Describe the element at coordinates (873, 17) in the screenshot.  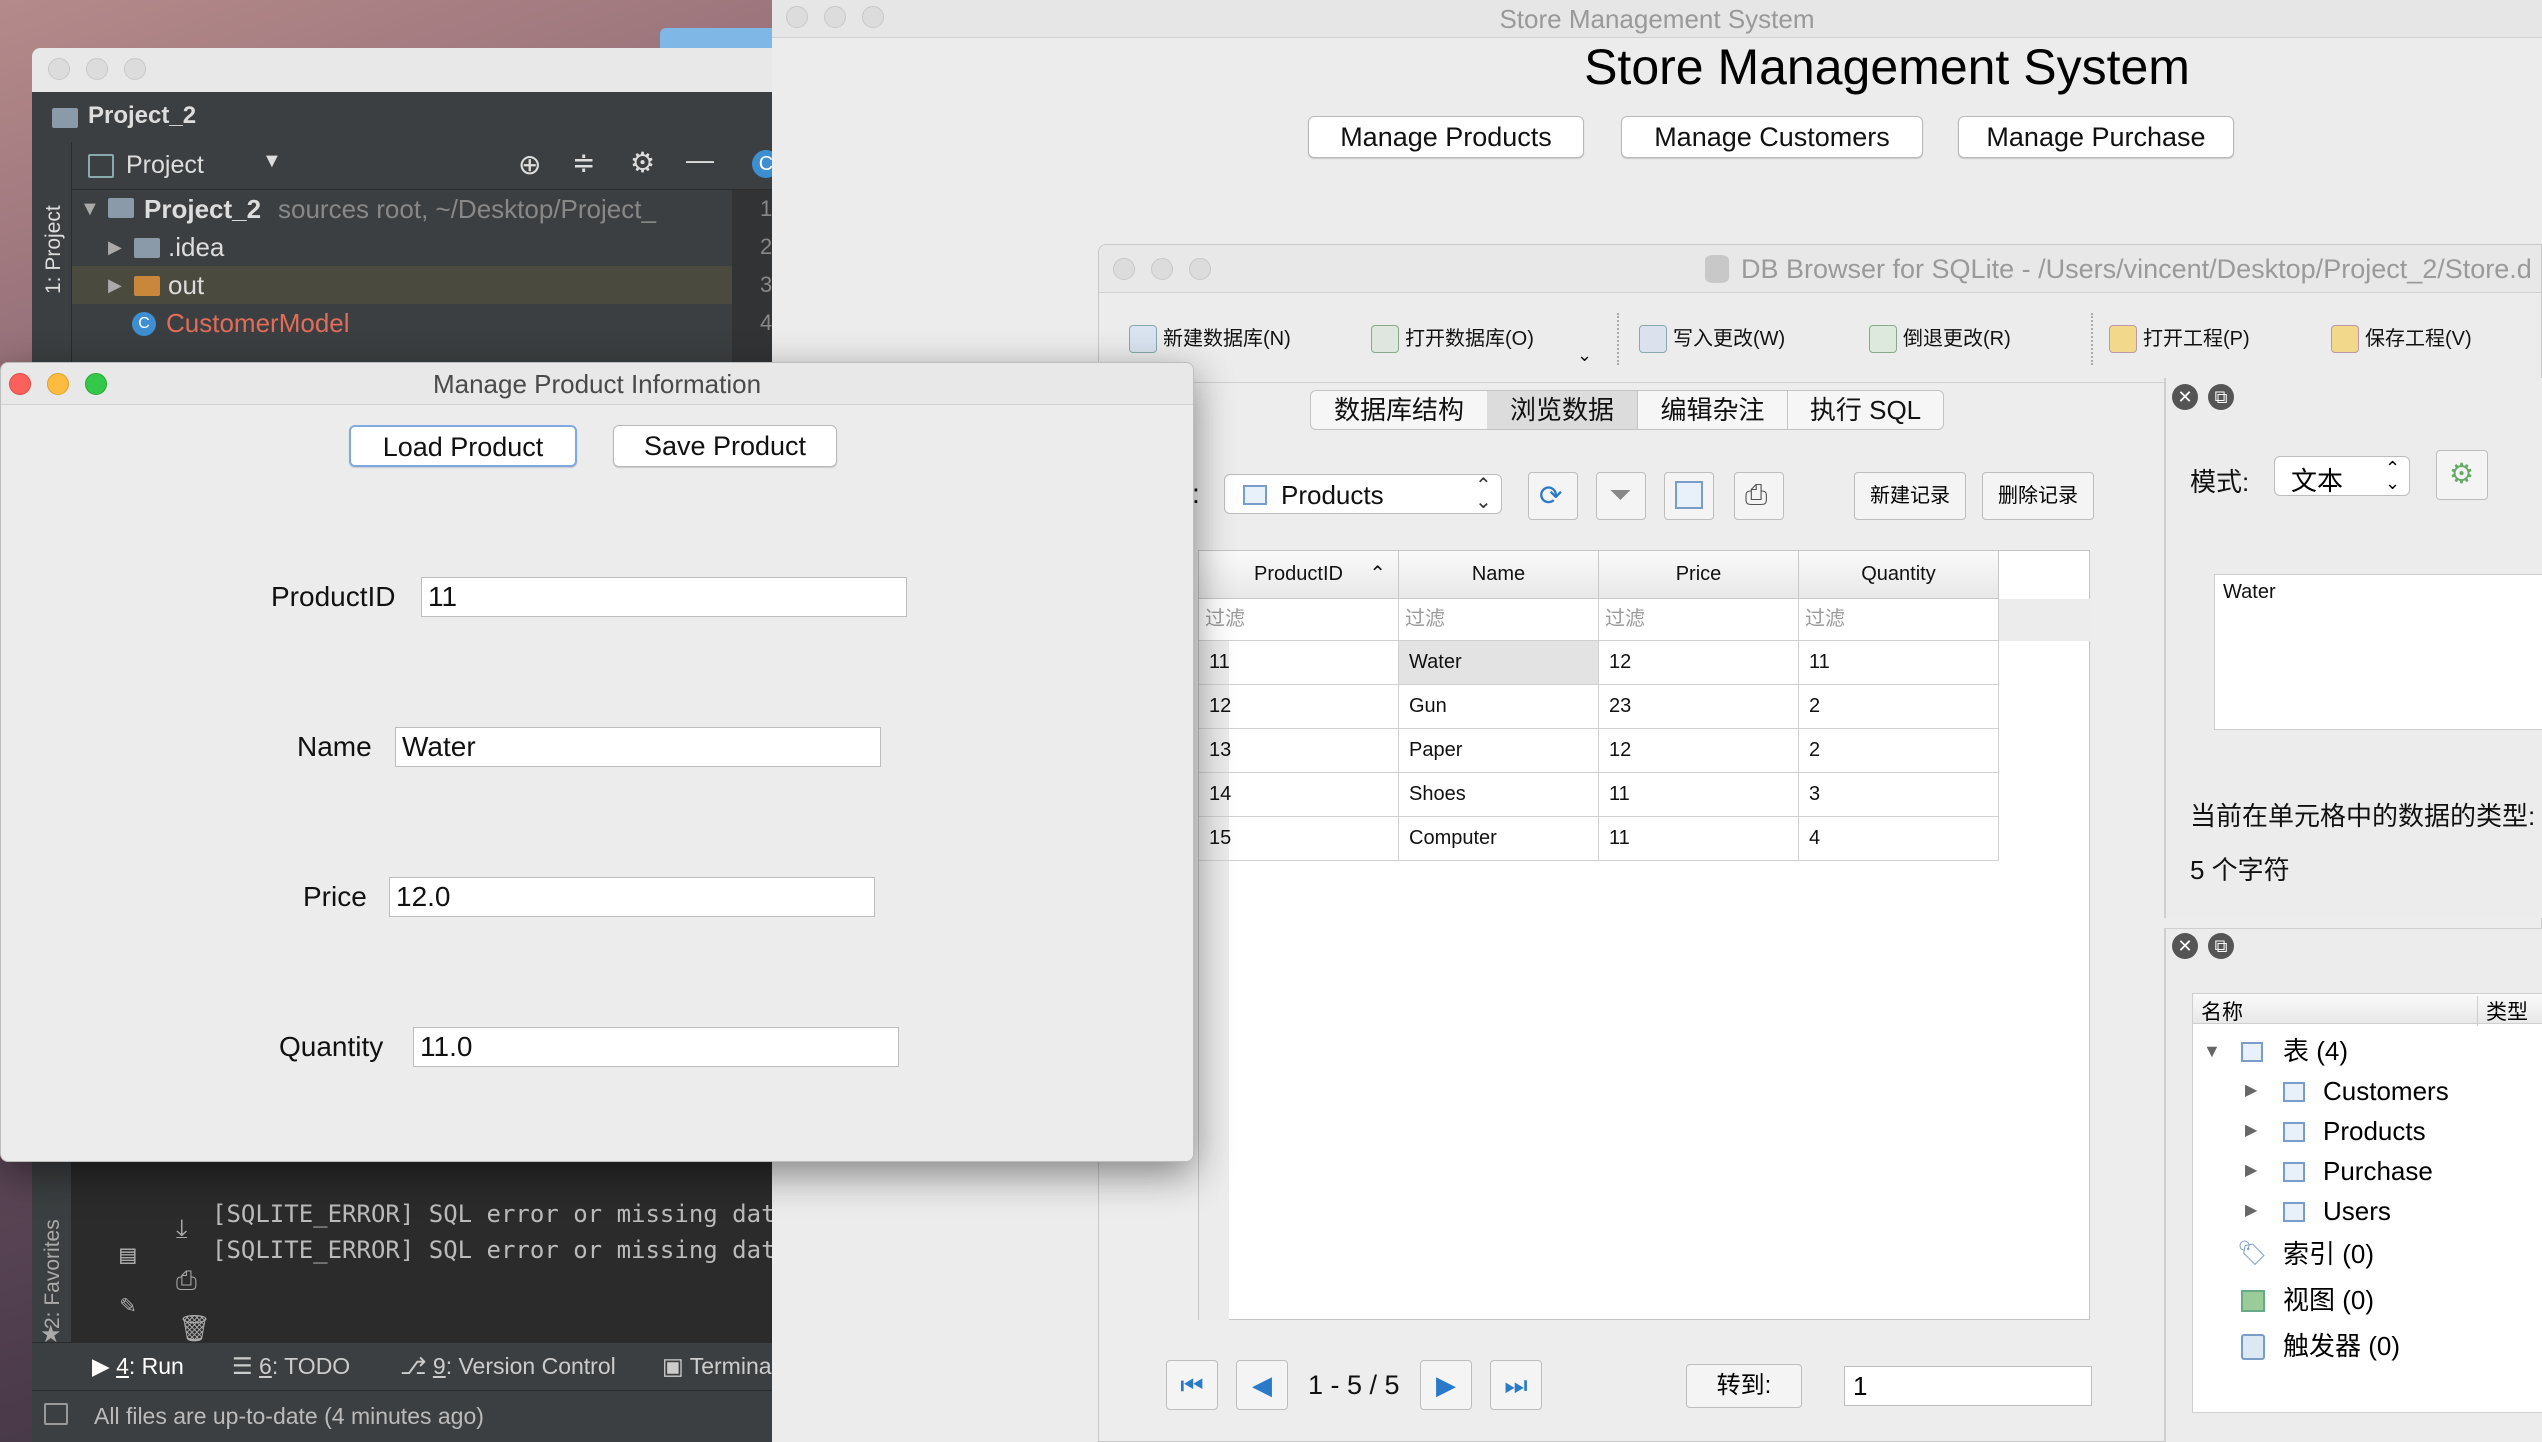
I see `store-zoom-button` at that location.